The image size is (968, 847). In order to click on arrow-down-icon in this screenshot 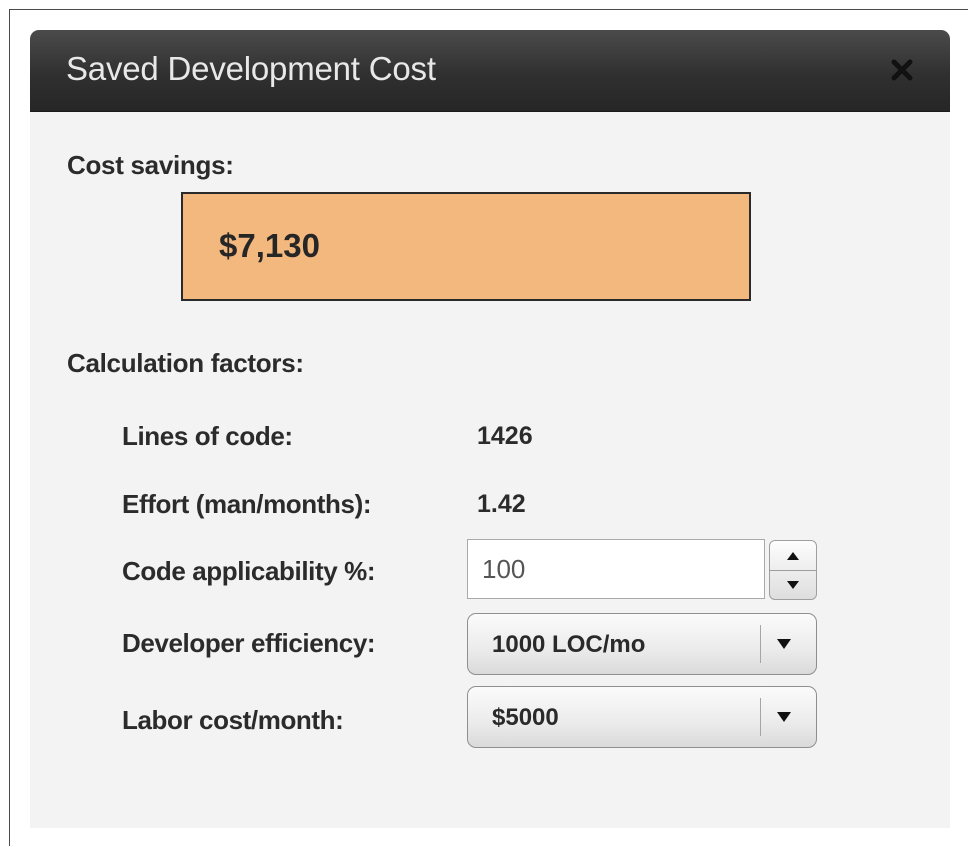, I will do `click(793, 584)`.